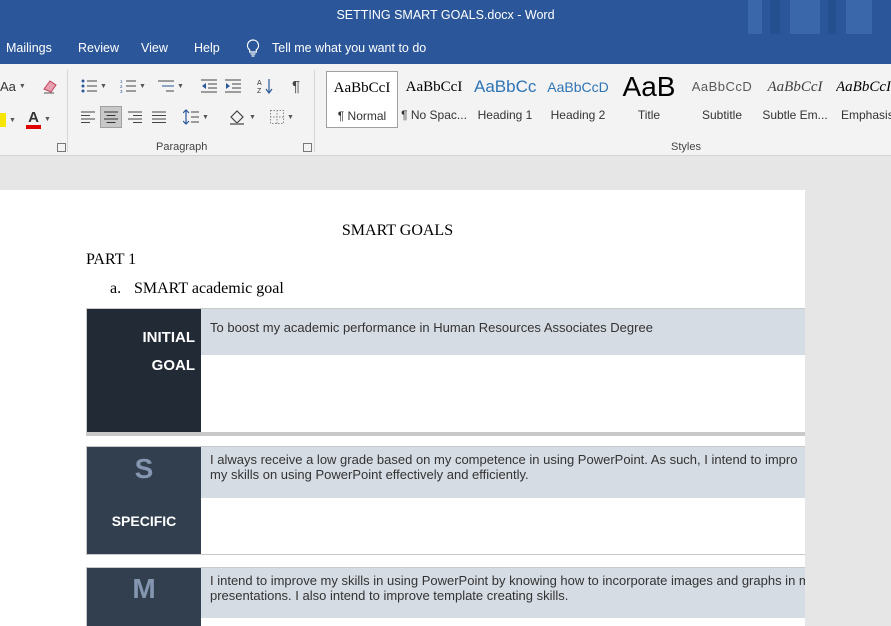 The image size is (891, 626). What do you see at coordinates (61, 147) in the screenshot?
I see `font-dialog-launcher-icon` at bounding box center [61, 147].